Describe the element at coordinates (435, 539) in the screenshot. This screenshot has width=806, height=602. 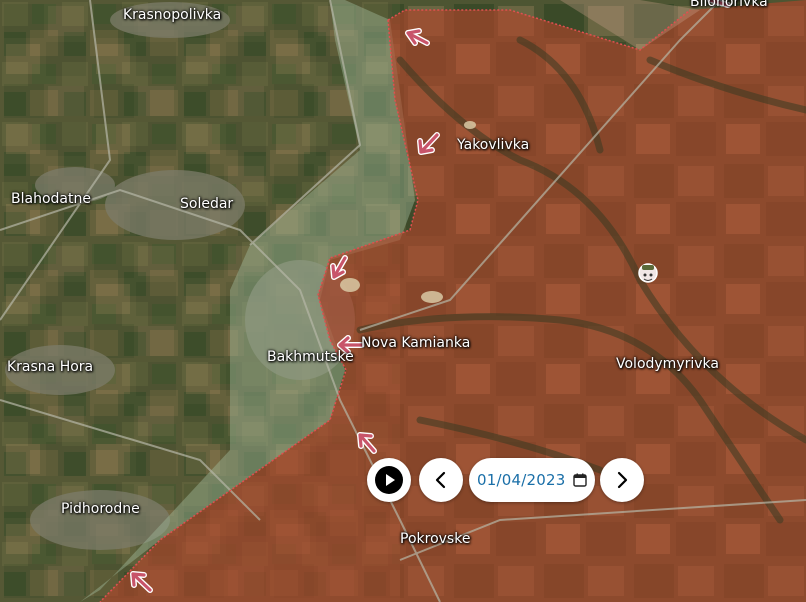
I see `place-label-pokrovske: Pokrovske` at that location.